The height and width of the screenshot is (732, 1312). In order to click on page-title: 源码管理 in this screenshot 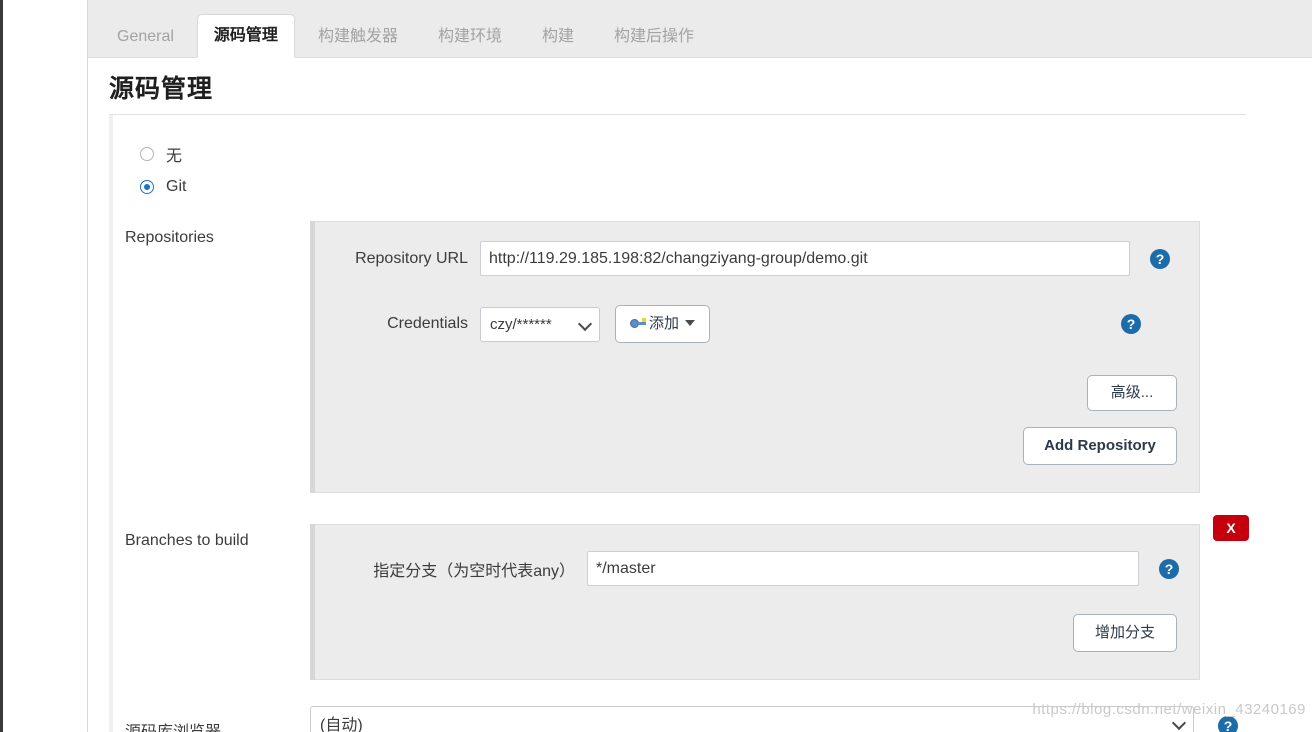, I will do `click(161, 89)`.